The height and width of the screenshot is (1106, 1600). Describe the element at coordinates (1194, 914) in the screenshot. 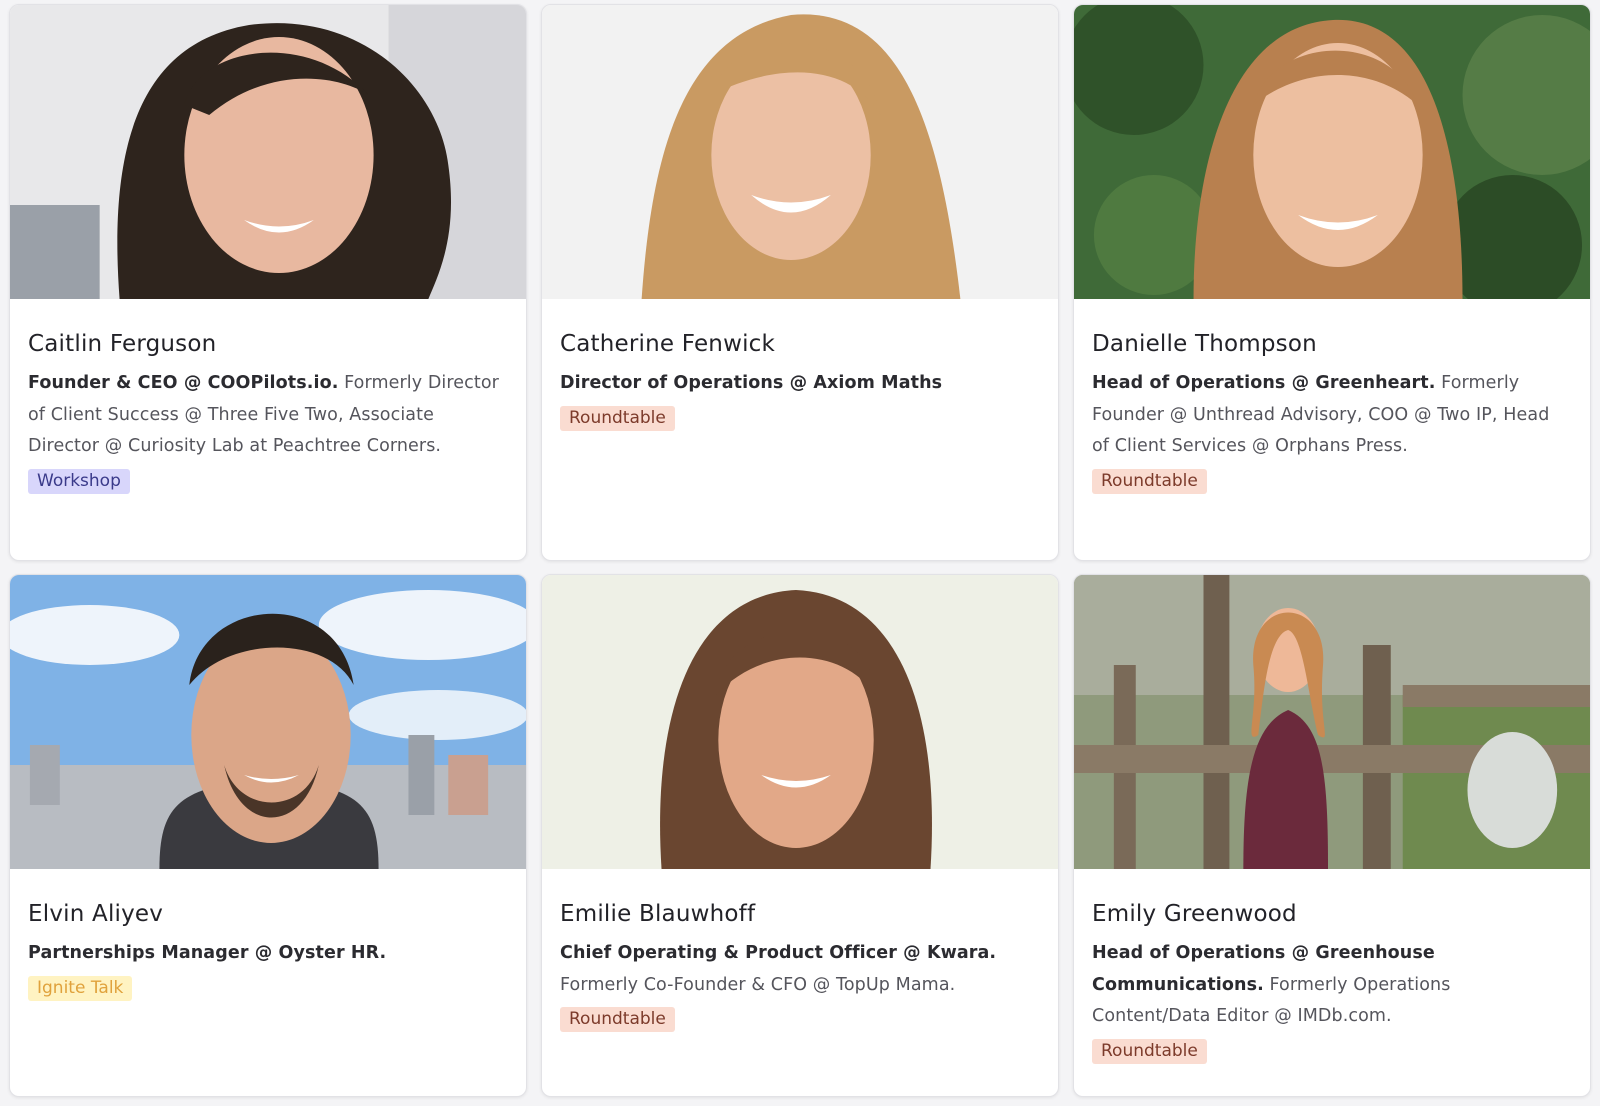

I see `speaker-name: Emily Greenwood` at that location.